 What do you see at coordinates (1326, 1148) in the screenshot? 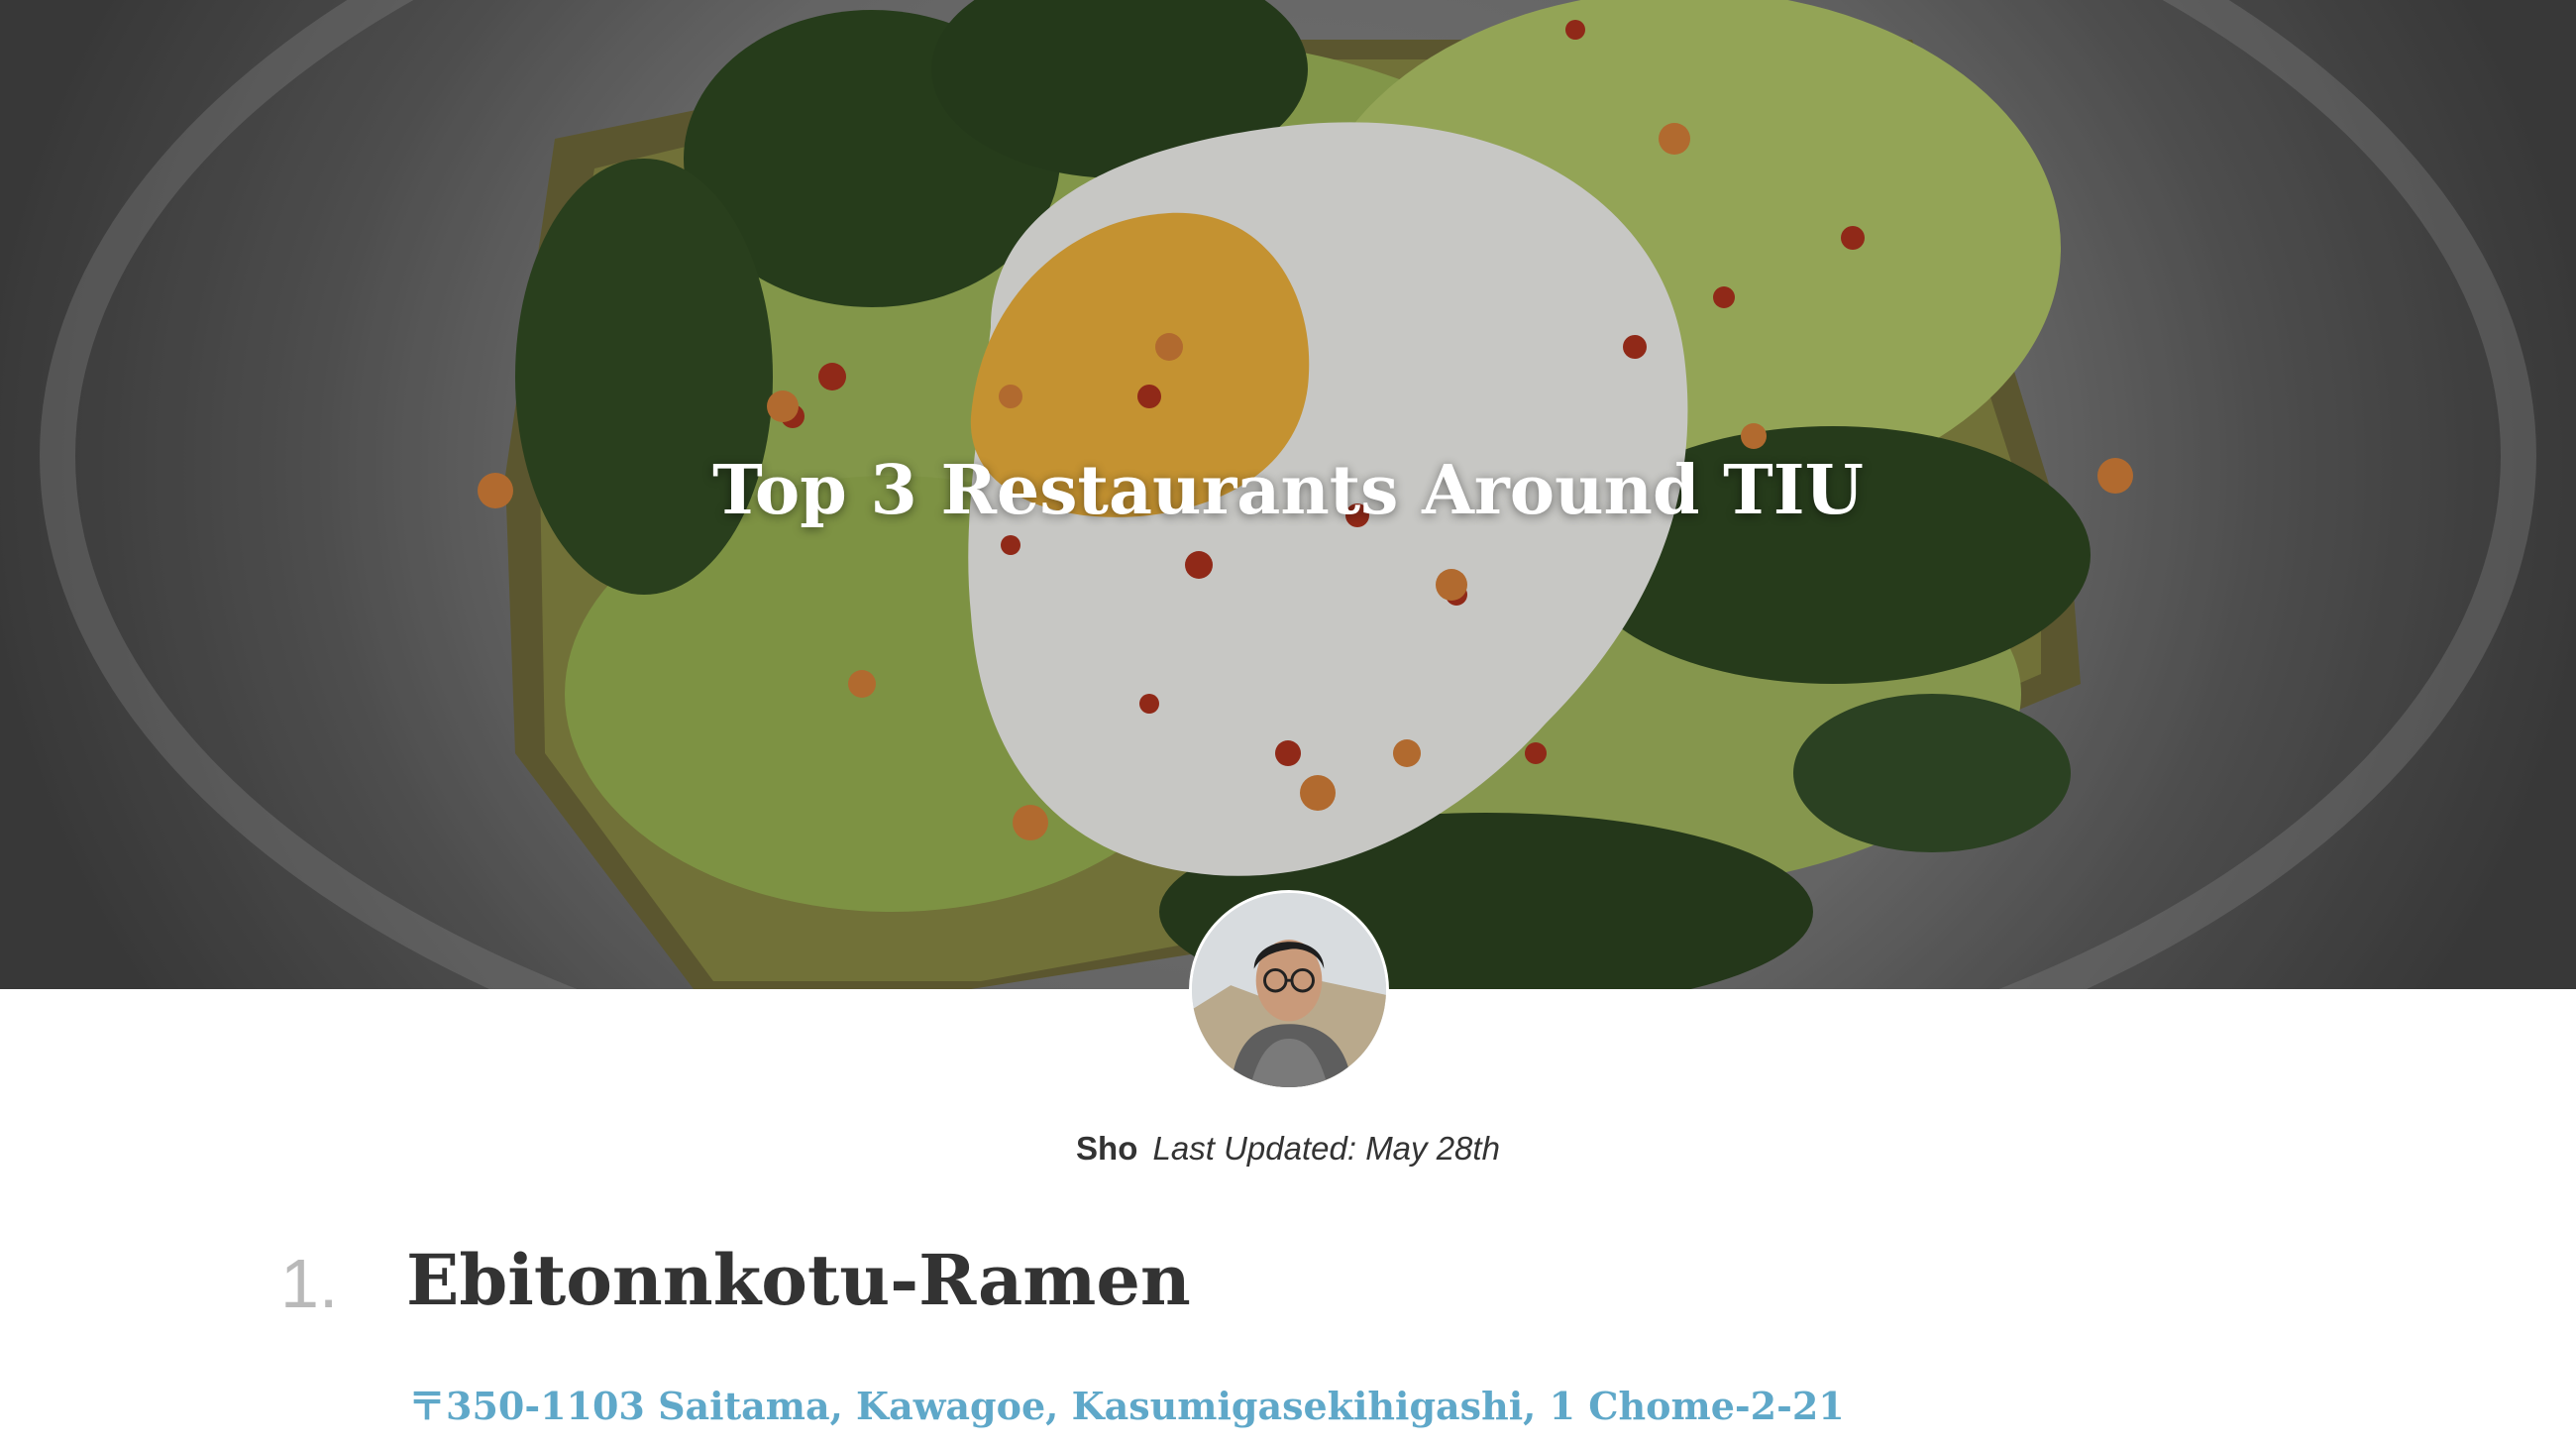
I see `last-updated: Last Updated: May 28th` at bounding box center [1326, 1148].